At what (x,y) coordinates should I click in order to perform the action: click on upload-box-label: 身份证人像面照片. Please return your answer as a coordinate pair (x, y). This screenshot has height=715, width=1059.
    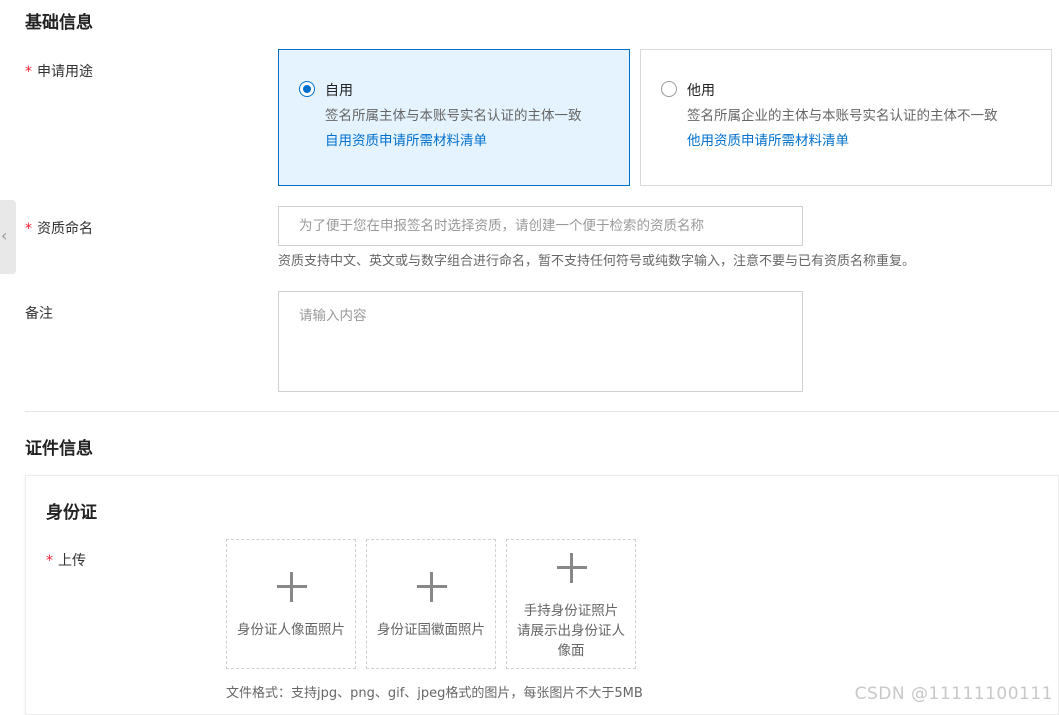
    Looking at the image, I should click on (291, 630).